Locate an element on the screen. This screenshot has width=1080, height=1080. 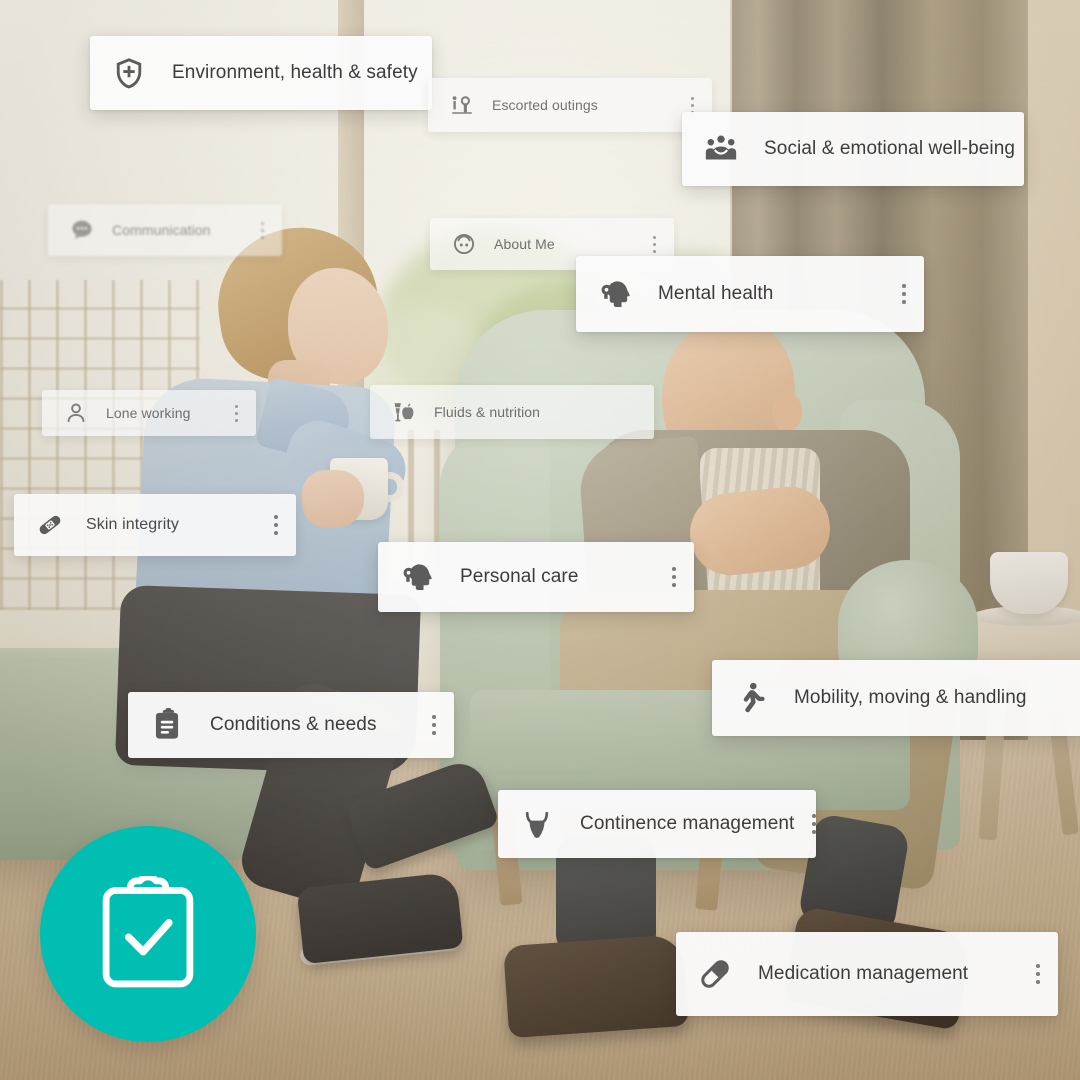
category-card-environment-health-safety: Environment, health & safety is located at coordinates (261, 73).